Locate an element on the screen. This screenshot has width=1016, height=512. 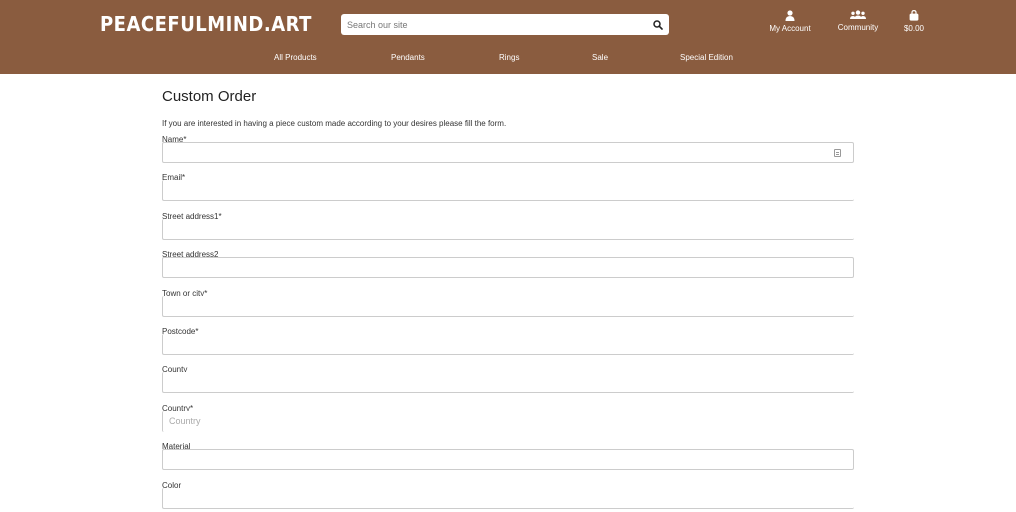
color-field-group: Color is located at coordinates (508, 496).